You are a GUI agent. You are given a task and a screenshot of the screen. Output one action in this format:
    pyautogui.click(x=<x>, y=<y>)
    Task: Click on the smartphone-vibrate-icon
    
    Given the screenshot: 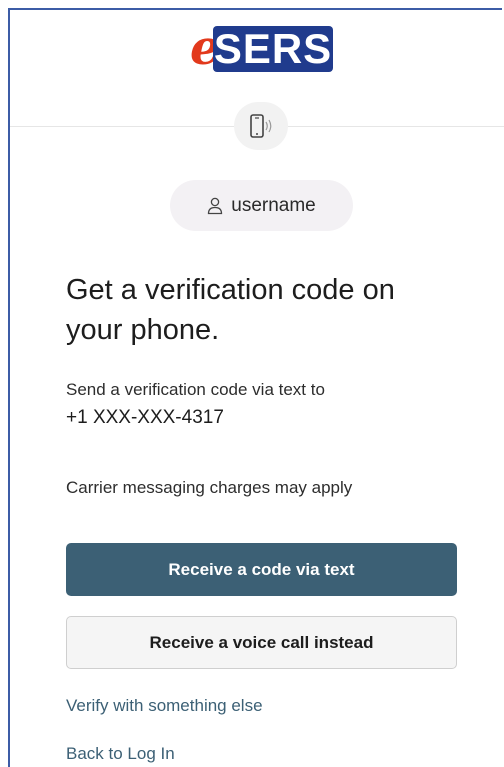 What is the action you would take?
    pyautogui.click(x=261, y=126)
    